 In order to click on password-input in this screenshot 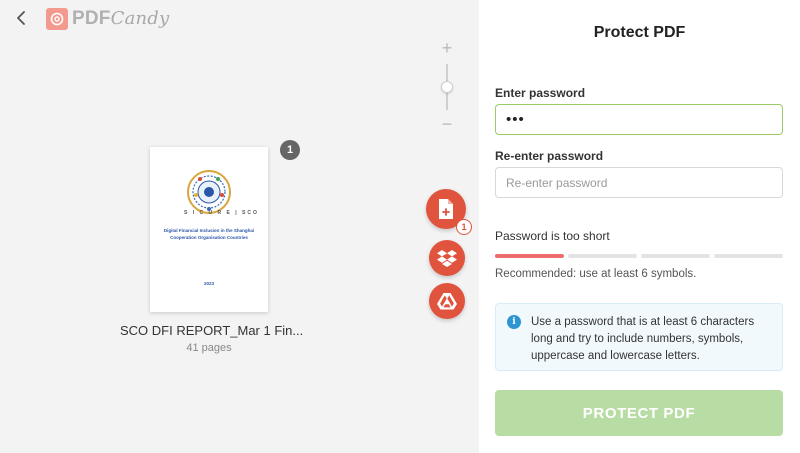, I will do `click(639, 119)`.